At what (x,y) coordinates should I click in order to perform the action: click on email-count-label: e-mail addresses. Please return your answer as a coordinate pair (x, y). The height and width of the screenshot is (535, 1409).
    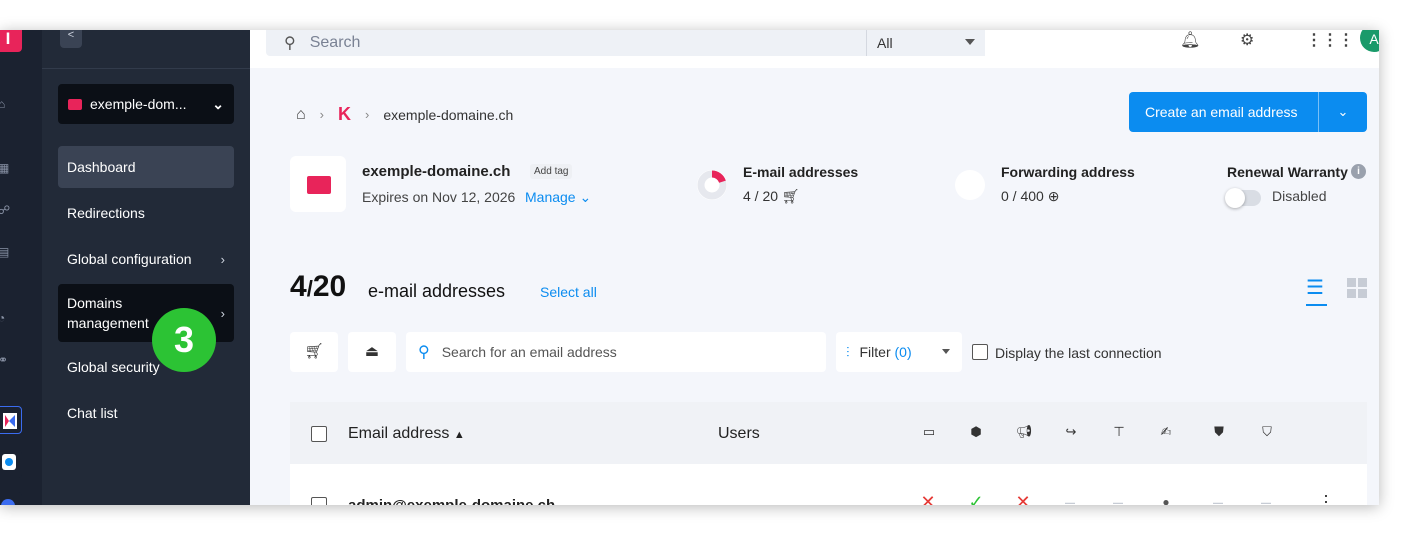
    Looking at the image, I should click on (437, 291).